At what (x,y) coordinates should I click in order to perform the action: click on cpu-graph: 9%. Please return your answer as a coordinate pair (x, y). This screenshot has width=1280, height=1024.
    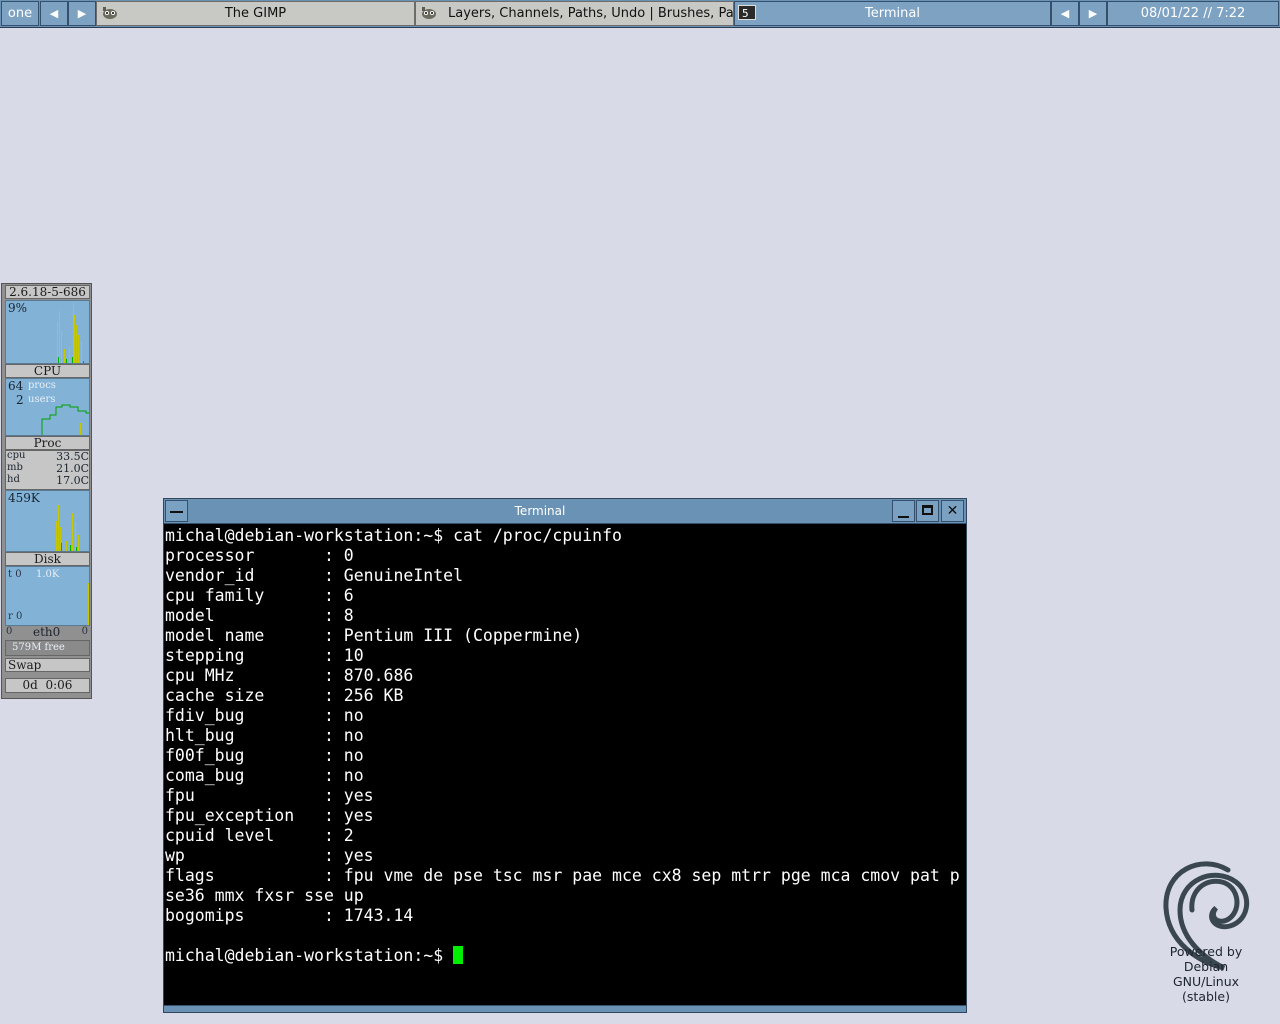
    Looking at the image, I should click on (47, 332).